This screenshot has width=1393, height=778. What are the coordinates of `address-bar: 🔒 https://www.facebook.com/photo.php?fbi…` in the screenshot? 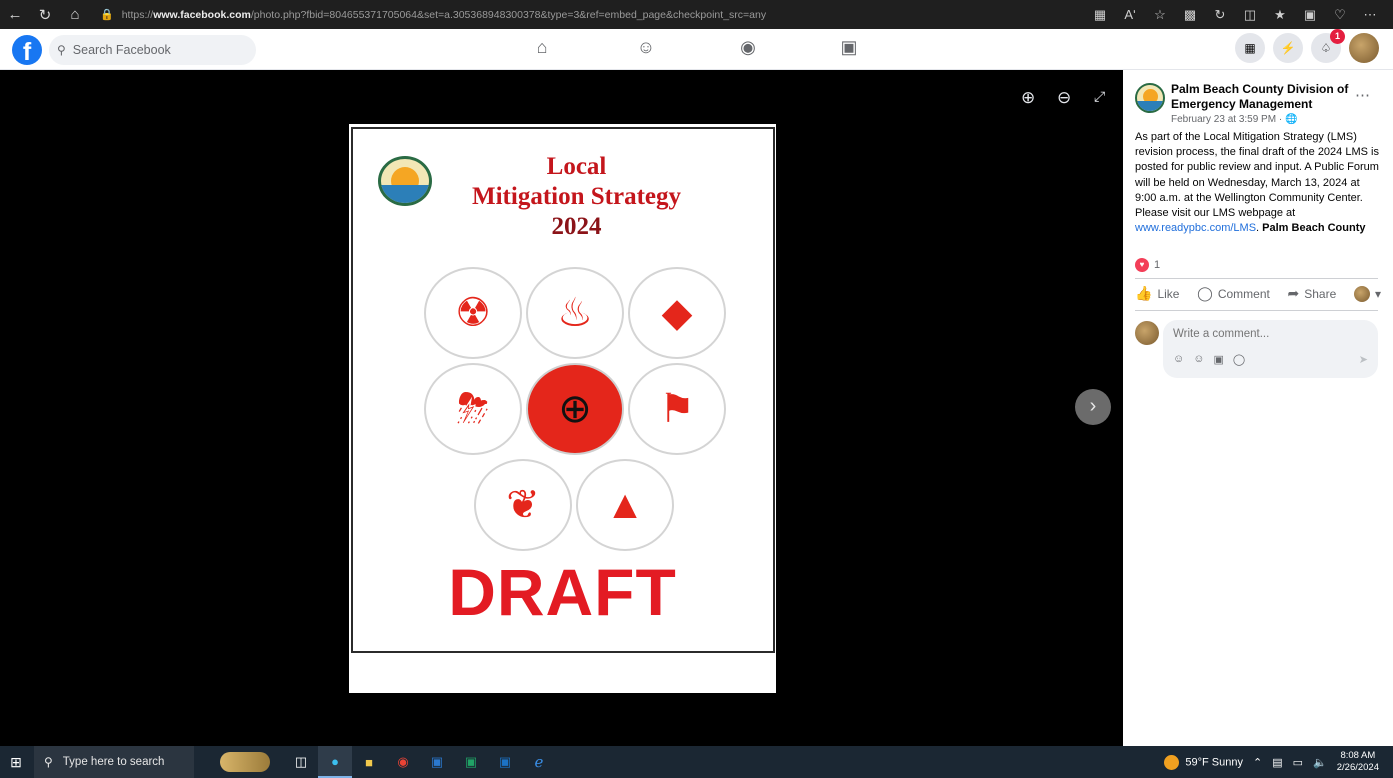 It's located at (585, 15).